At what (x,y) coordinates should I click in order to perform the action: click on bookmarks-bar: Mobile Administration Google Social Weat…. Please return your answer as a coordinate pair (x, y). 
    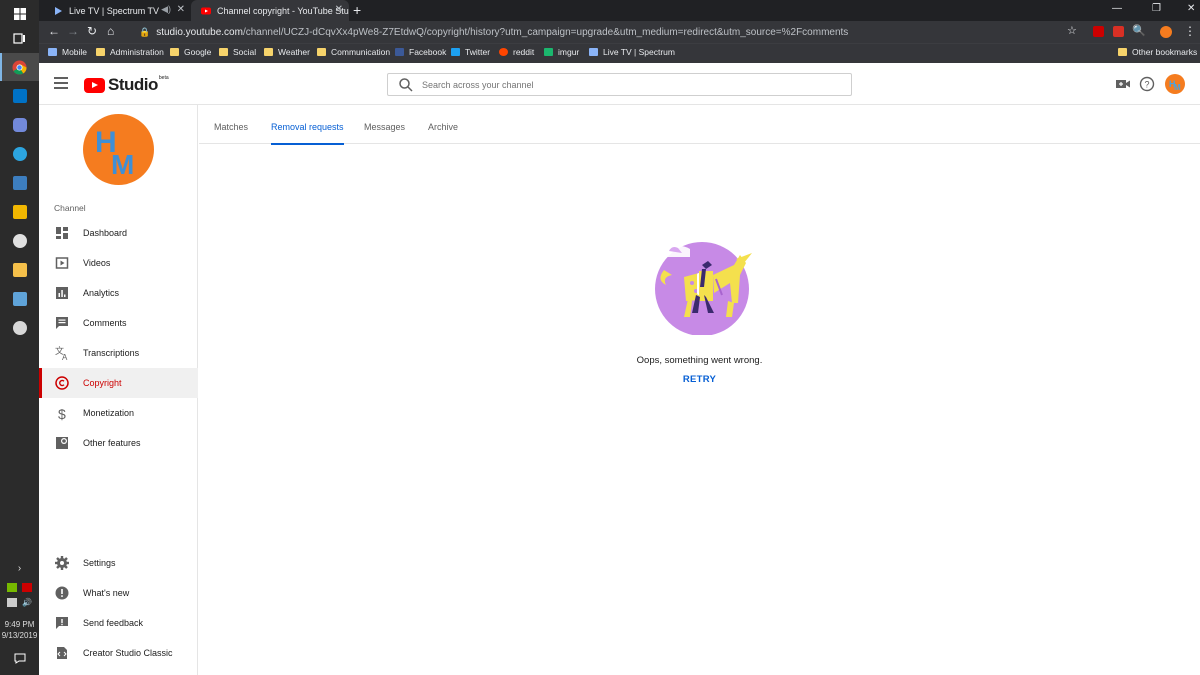
    Looking at the image, I should click on (619, 53).